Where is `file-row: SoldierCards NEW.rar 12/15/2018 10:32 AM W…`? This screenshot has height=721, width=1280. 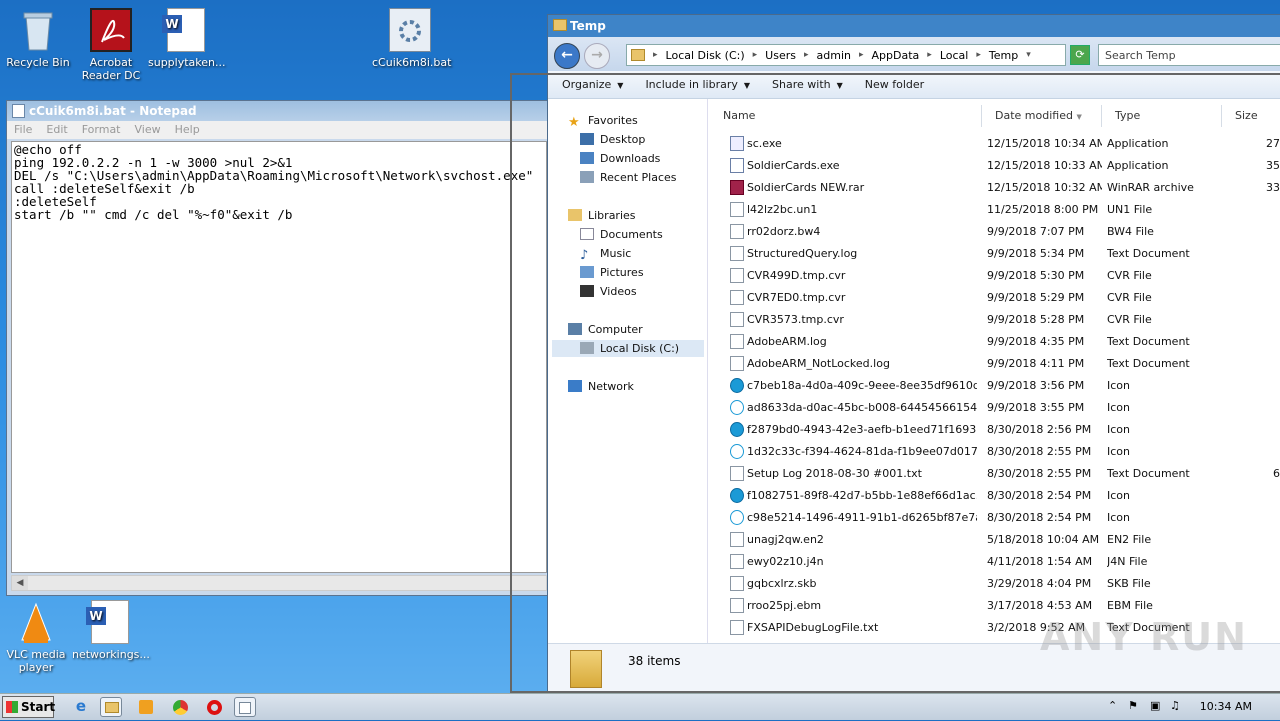 file-row: SoldierCards NEW.rar 12/15/2018 10:32 AM W… is located at coordinates (995, 188).